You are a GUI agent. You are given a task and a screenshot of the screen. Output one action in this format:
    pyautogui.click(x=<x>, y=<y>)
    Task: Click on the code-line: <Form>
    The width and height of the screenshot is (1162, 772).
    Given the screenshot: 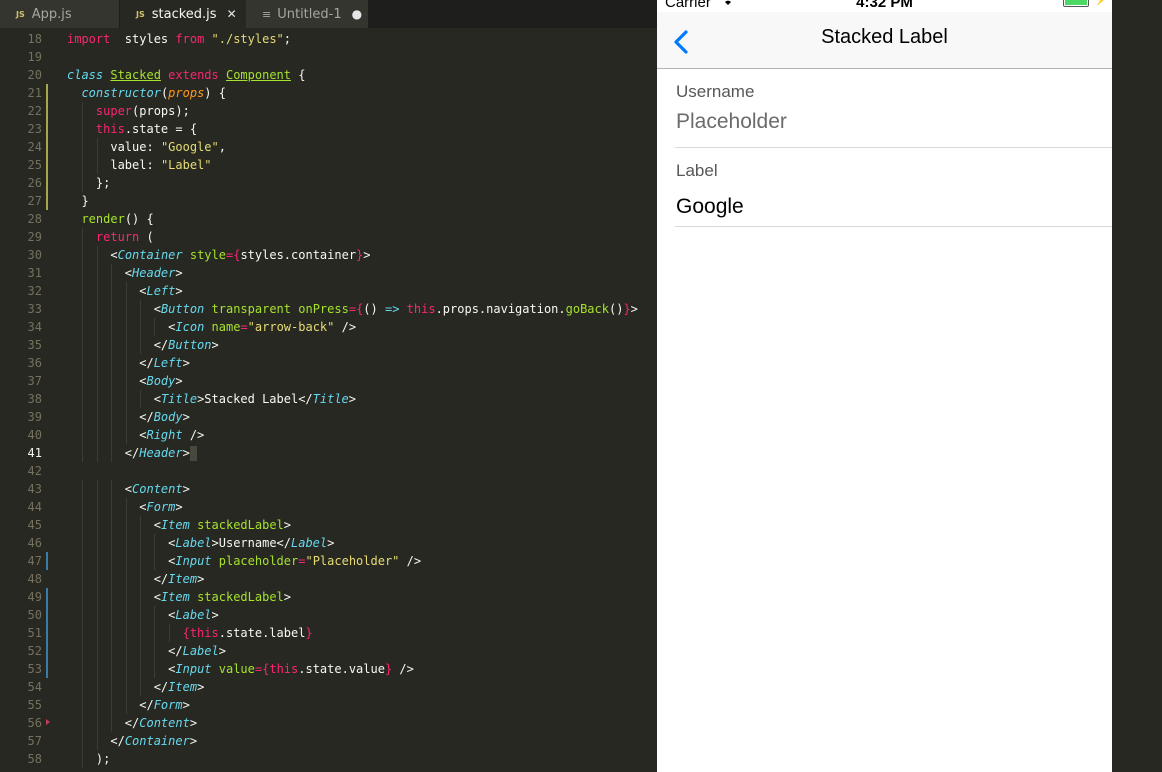 What is the action you would take?
    pyautogui.click(x=362, y=507)
    